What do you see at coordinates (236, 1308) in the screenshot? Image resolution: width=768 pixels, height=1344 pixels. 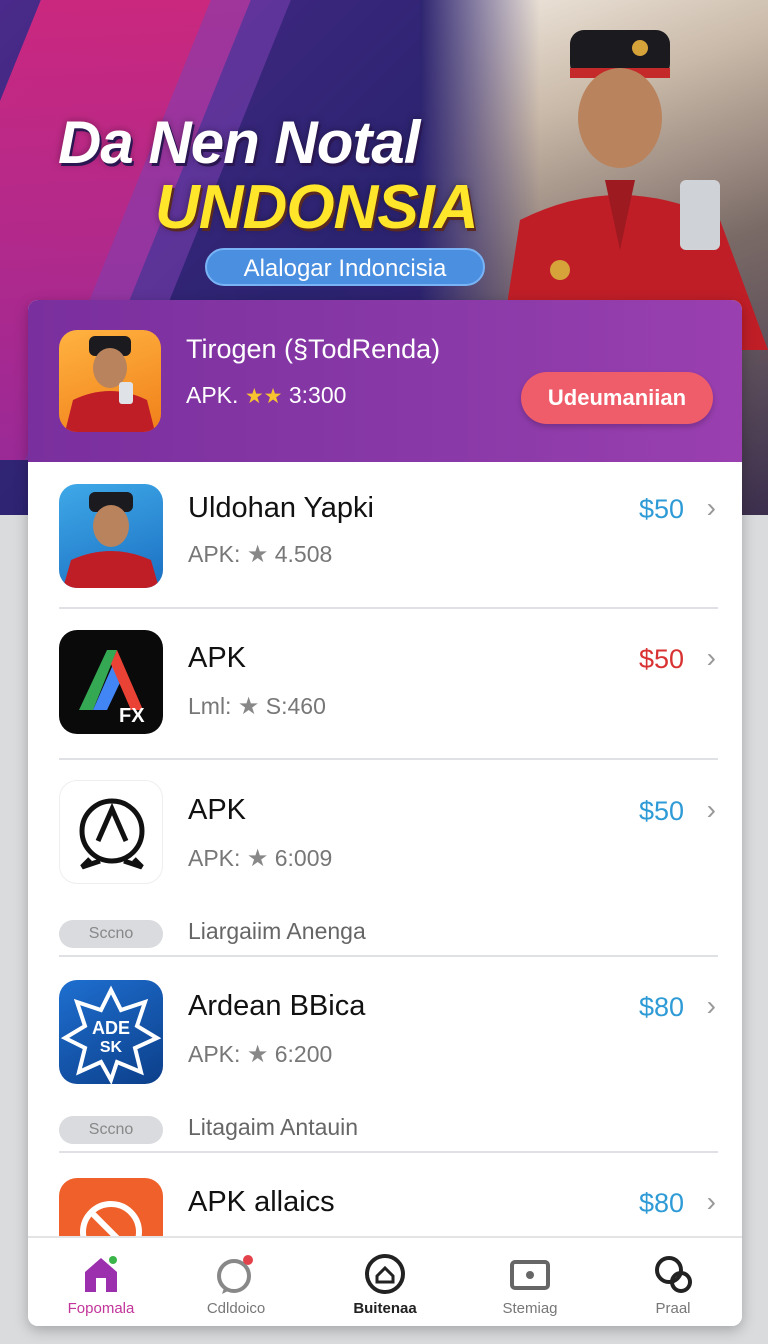 I see `tab-label: Cdldoico` at bounding box center [236, 1308].